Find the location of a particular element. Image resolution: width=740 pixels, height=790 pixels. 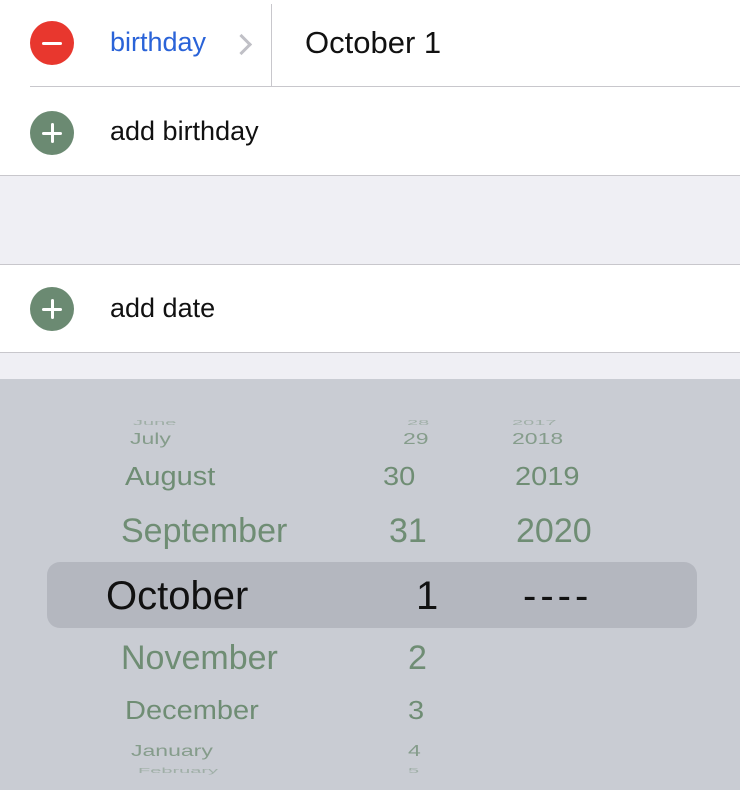

picker-year: 2020 is located at coordinates (554, 531).